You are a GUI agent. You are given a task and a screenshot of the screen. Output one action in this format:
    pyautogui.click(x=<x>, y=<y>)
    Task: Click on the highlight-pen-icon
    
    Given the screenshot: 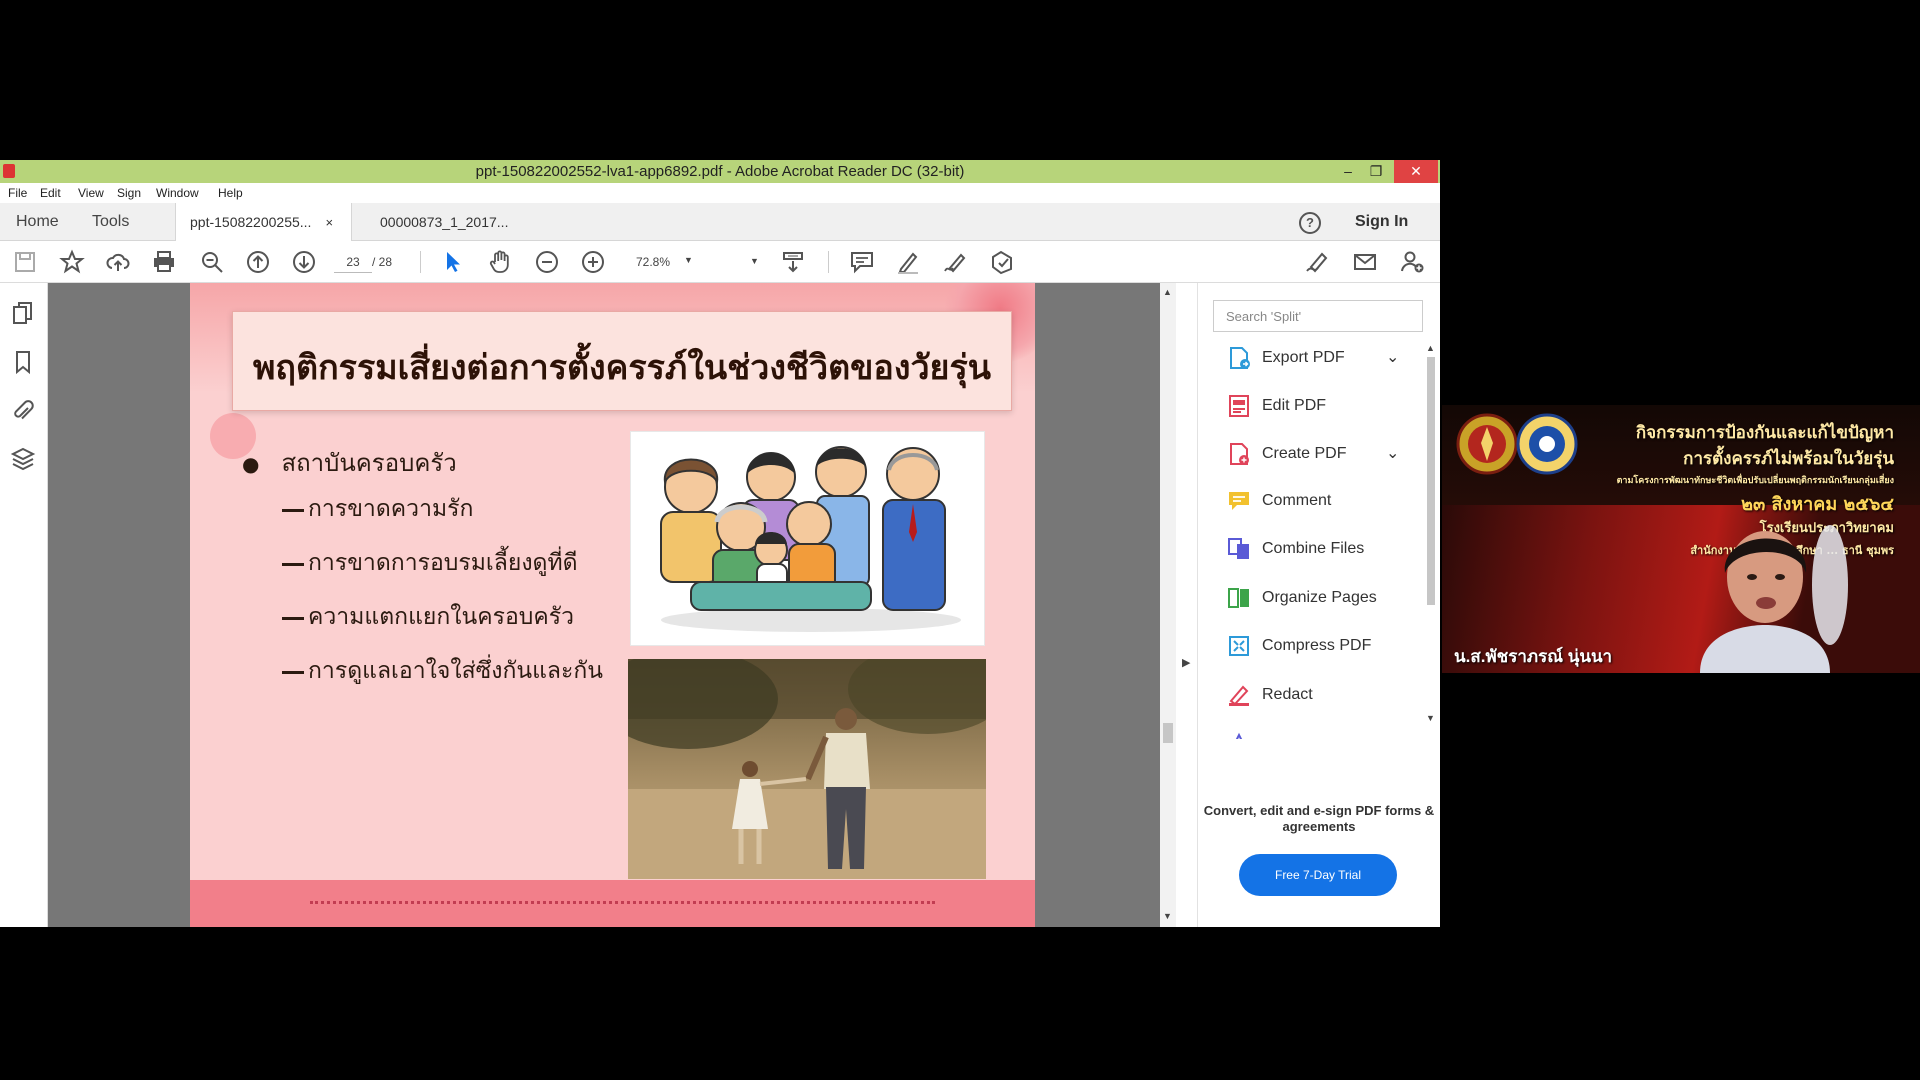 What is the action you would take?
    pyautogui.click(x=908, y=262)
    